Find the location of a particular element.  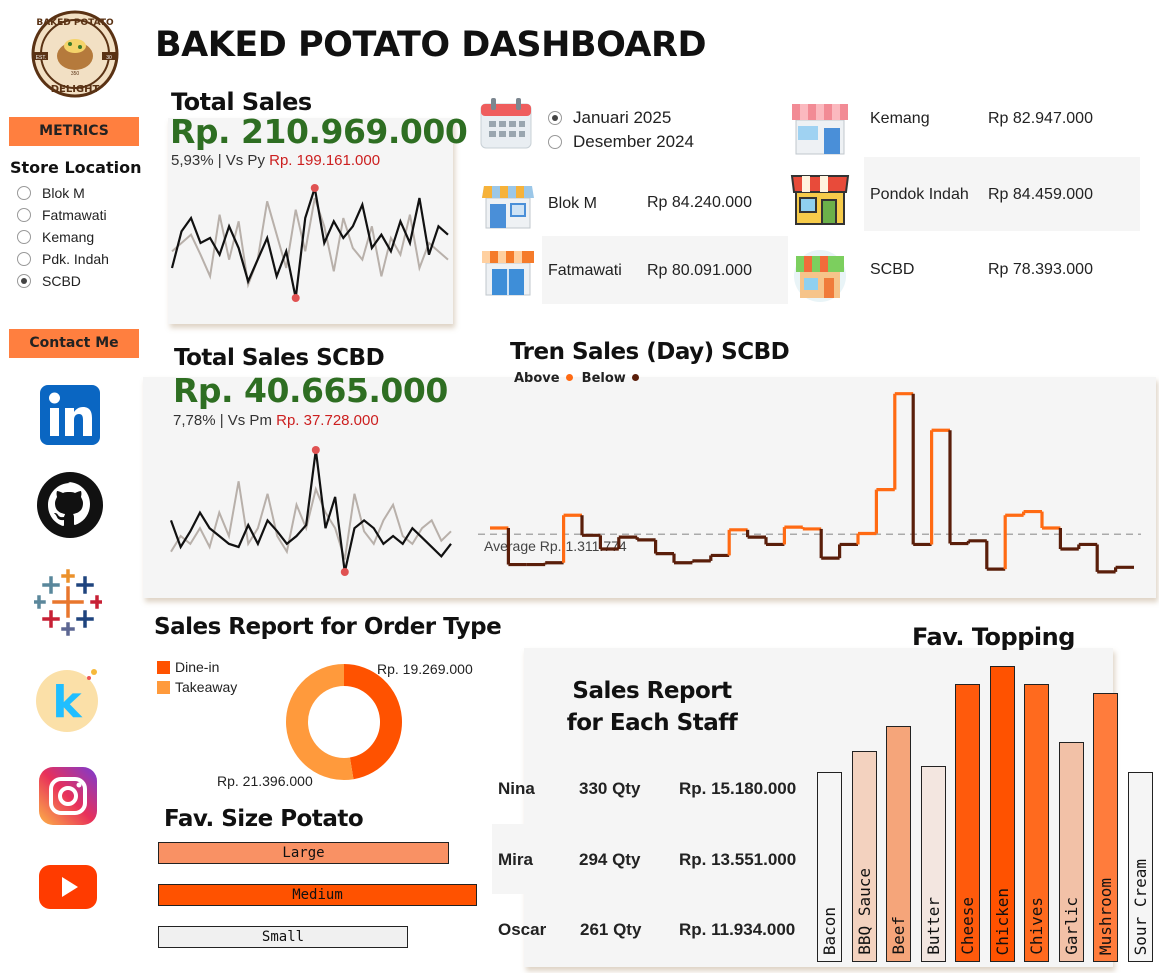

topping-bar-bacon: Bacon is located at coordinates (829, 867).